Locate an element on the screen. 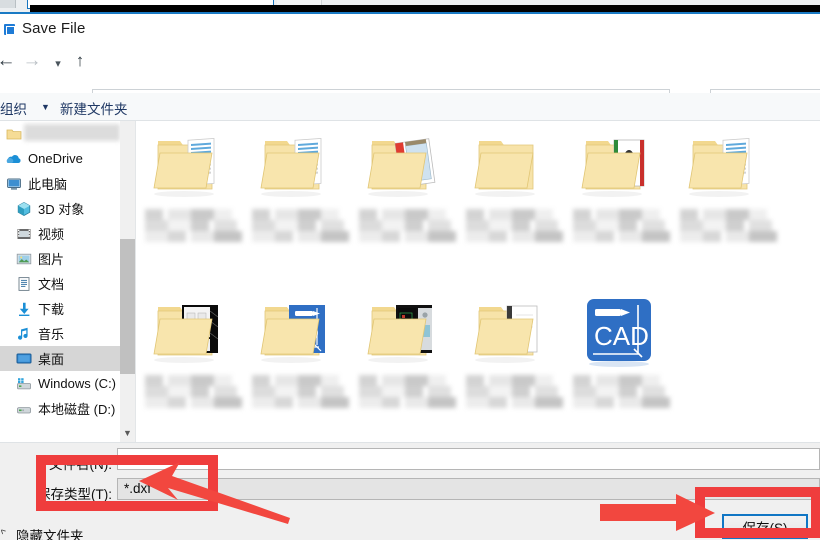 The height and width of the screenshot is (540, 820). folder-with-cad-icon: AD is located at coordinates (298, 333).